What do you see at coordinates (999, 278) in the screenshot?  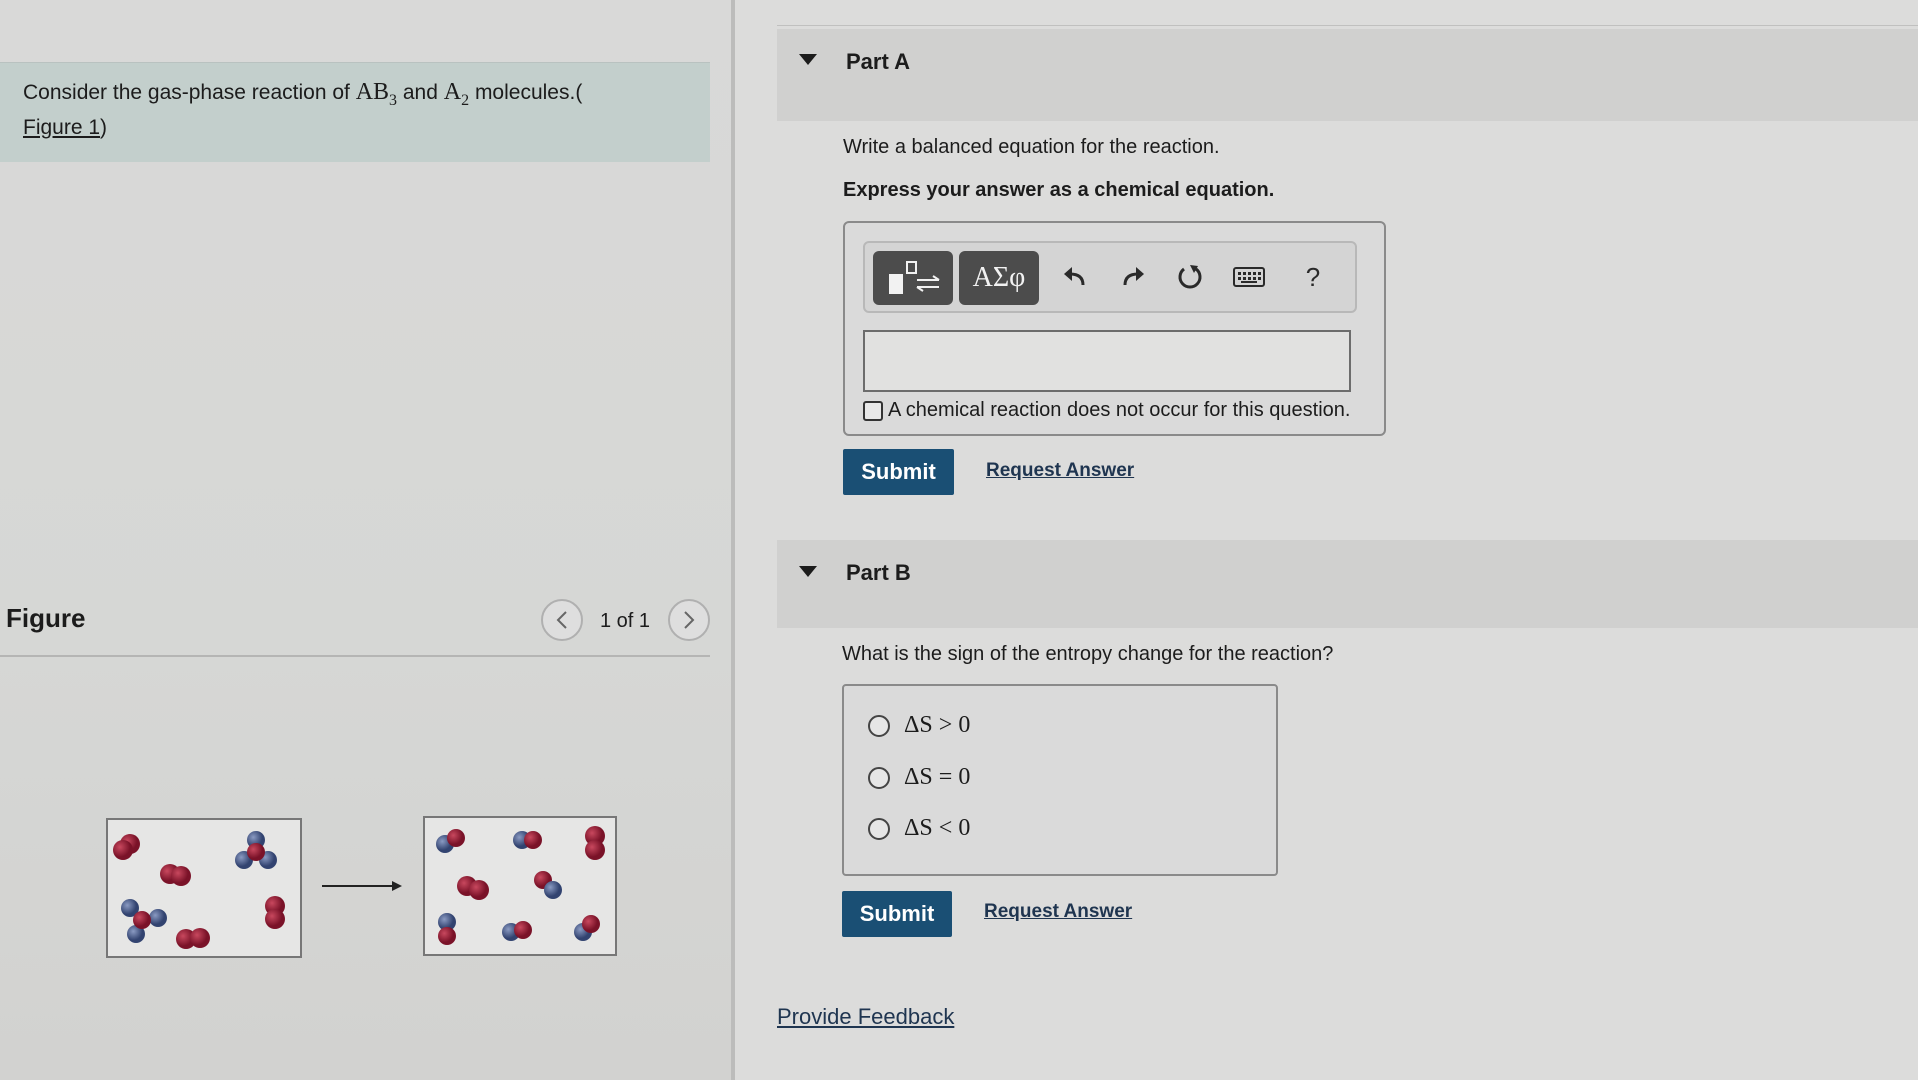 I see `greek-symbols-button: ΑΣφ` at bounding box center [999, 278].